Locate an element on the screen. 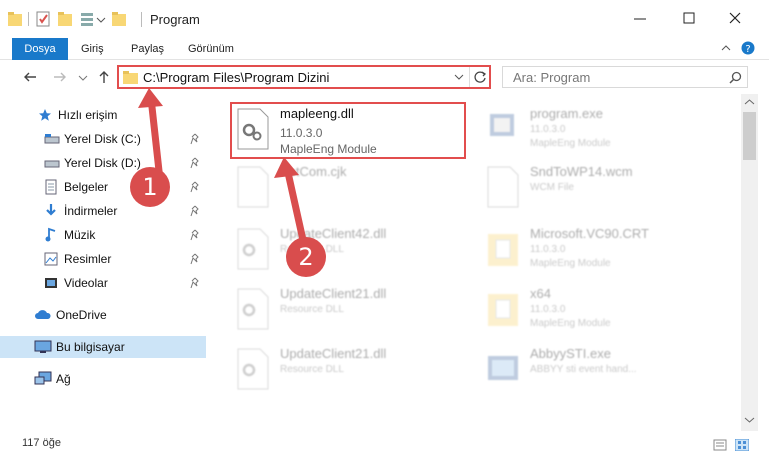  file-highlight-box is located at coordinates (348, 130).